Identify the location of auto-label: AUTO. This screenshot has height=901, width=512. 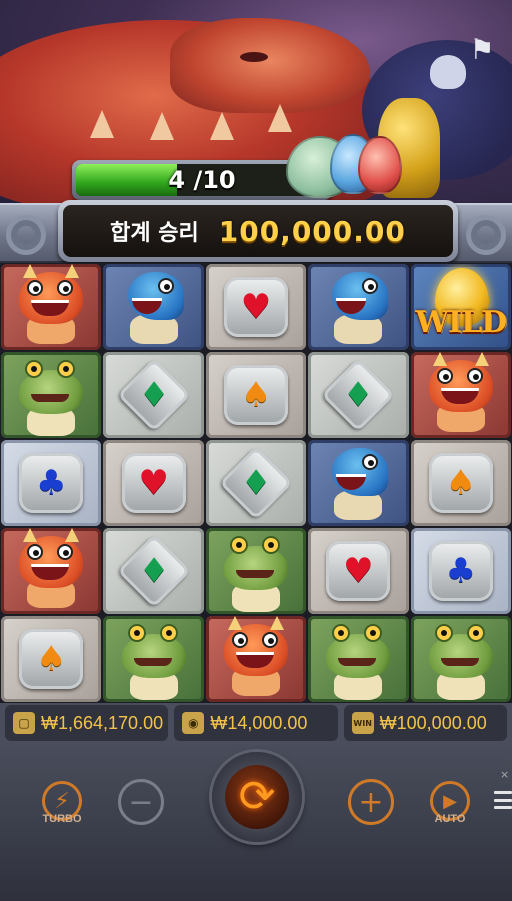
(450, 819).